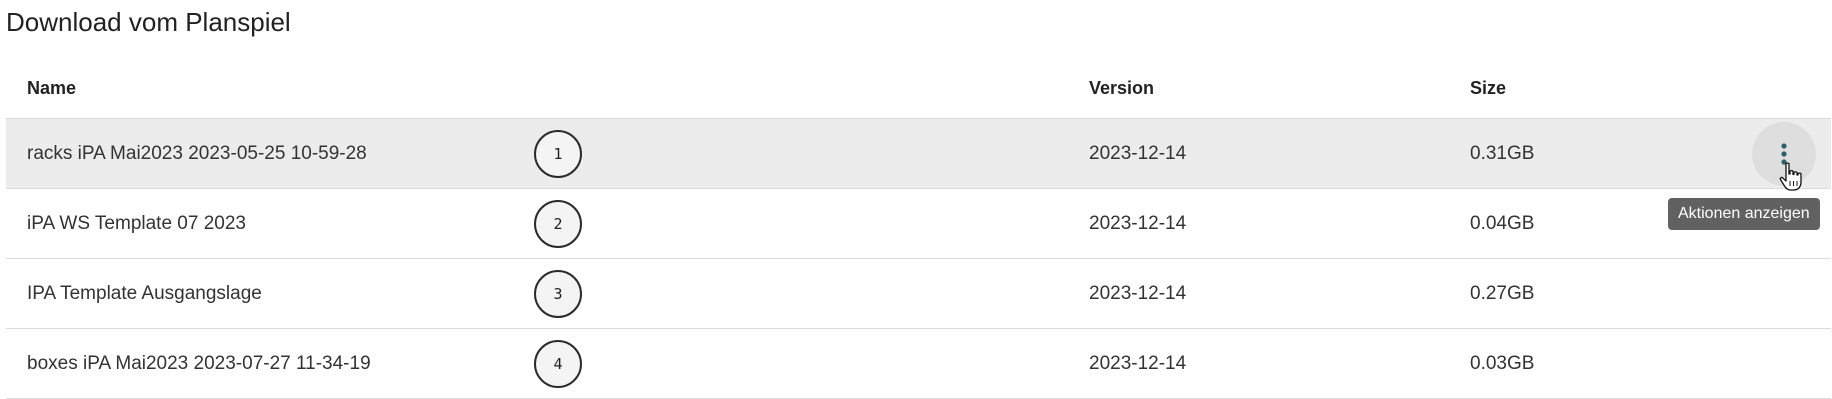 This screenshot has height=399, width=1832. What do you see at coordinates (1502, 223) in the screenshot?
I see `row-size: 0.04GB` at bounding box center [1502, 223].